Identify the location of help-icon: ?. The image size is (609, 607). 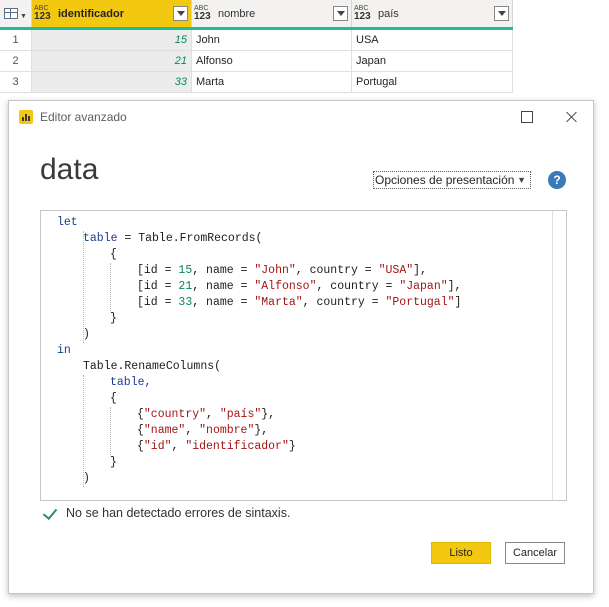
(557, 180).